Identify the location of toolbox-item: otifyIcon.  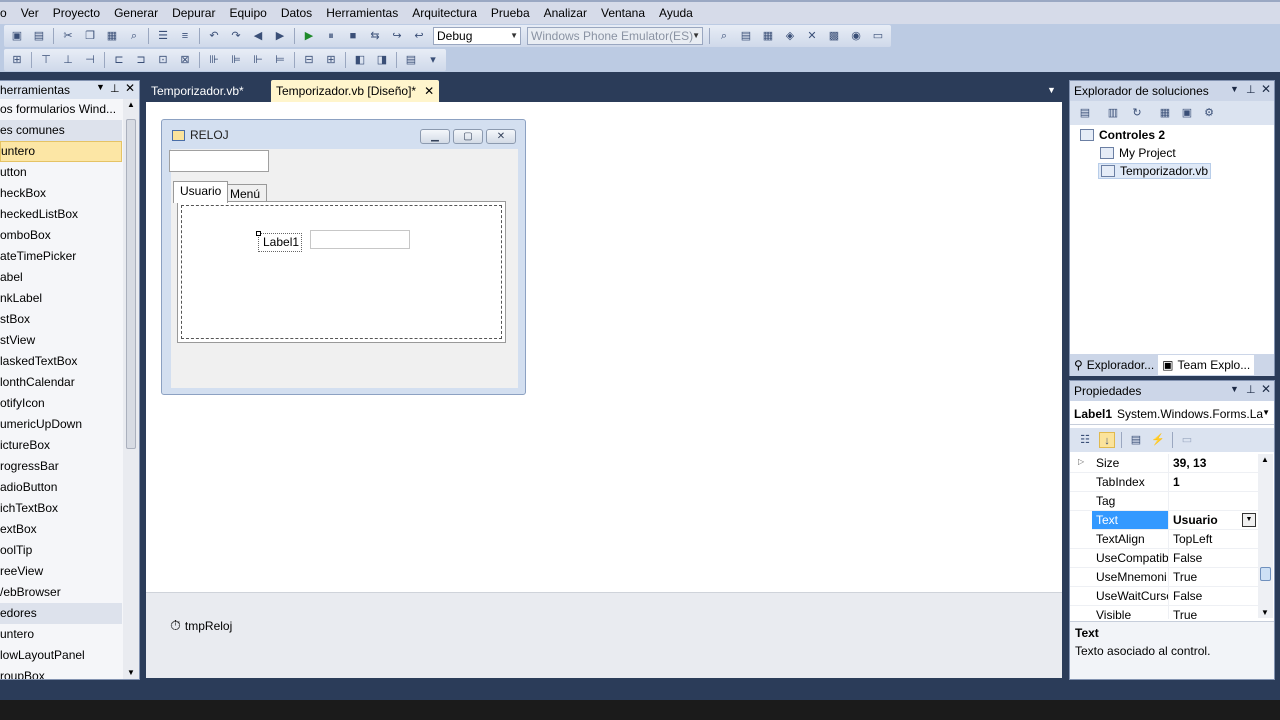
(61, 403).